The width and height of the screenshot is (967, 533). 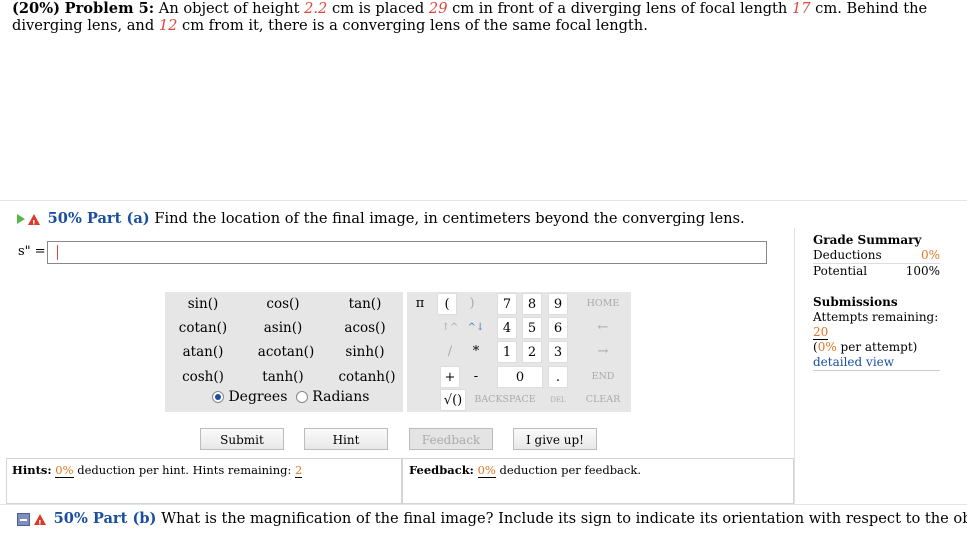 I want to click on deductions-row: Deductions 0%, so click(x=876, y=256).